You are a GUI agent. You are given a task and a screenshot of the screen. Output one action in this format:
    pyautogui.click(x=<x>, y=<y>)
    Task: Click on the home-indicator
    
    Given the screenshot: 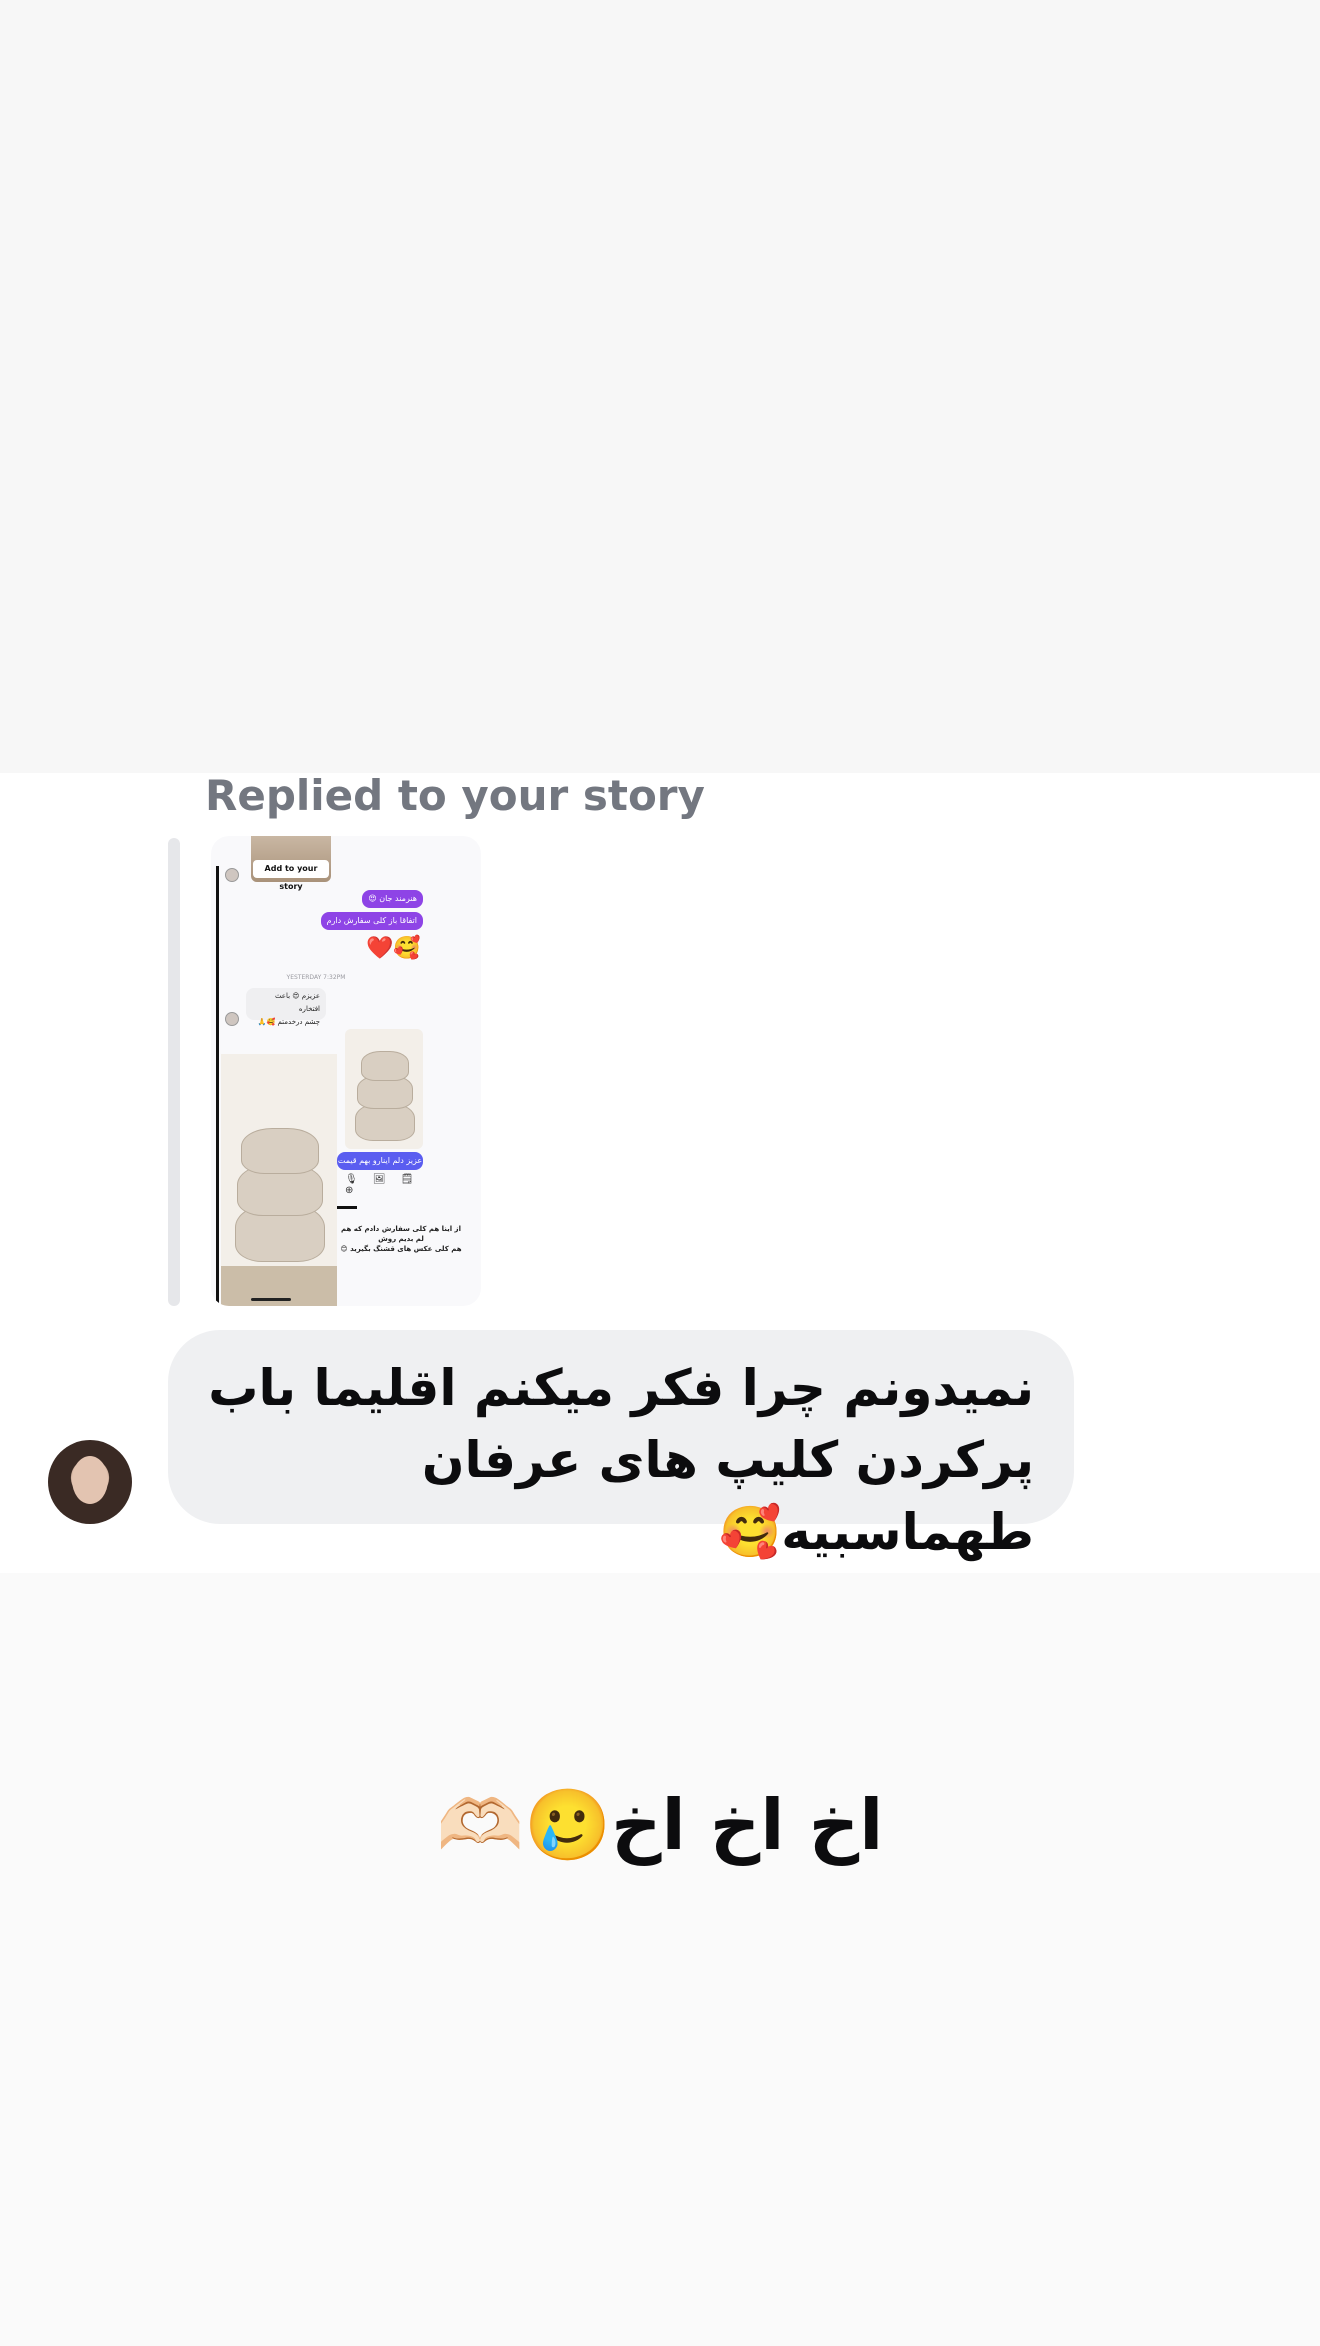 What is the action you would take?
    pyautogui.click(x=271, y=1299)
    